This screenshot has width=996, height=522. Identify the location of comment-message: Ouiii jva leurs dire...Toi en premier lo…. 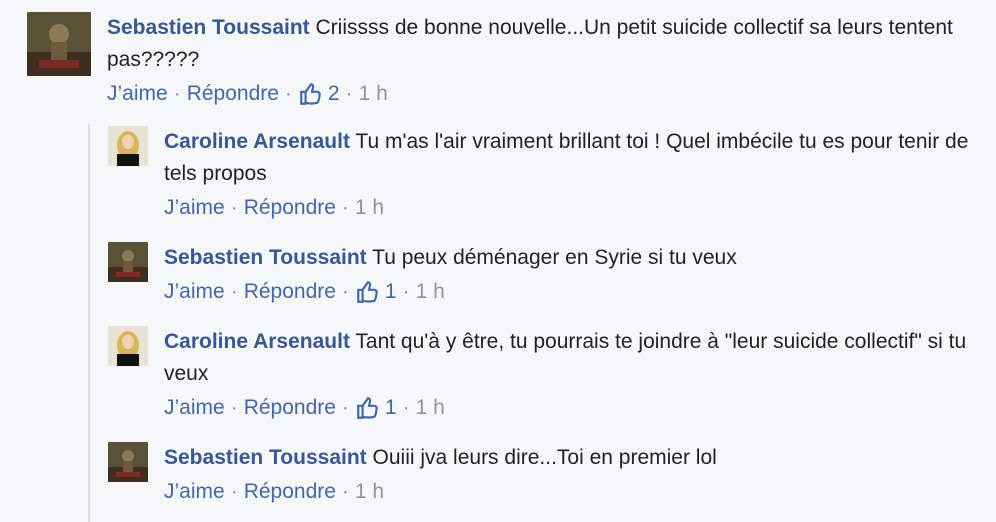
(544, 457).